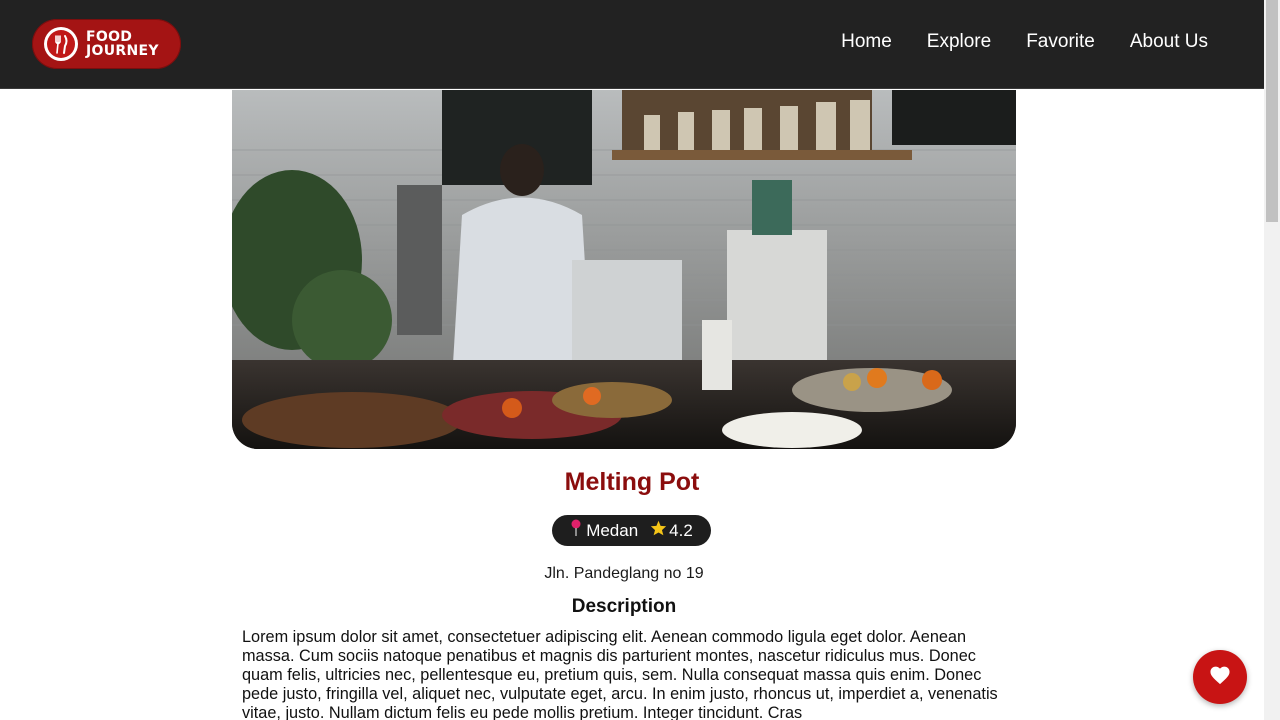 The image size is (1280, 720). I want to click on nav-explore: Explore, so click(959, 42).